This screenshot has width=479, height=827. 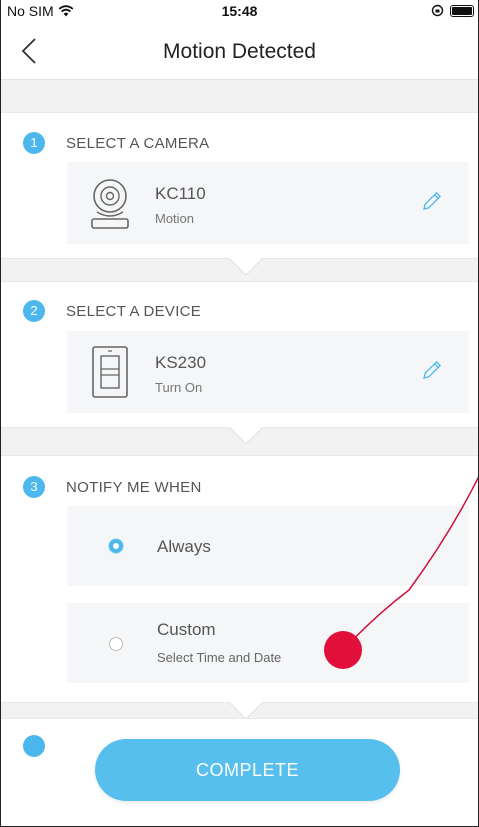 I want to click on nav-bar: Motion Detected, so click(x=239, y=51).